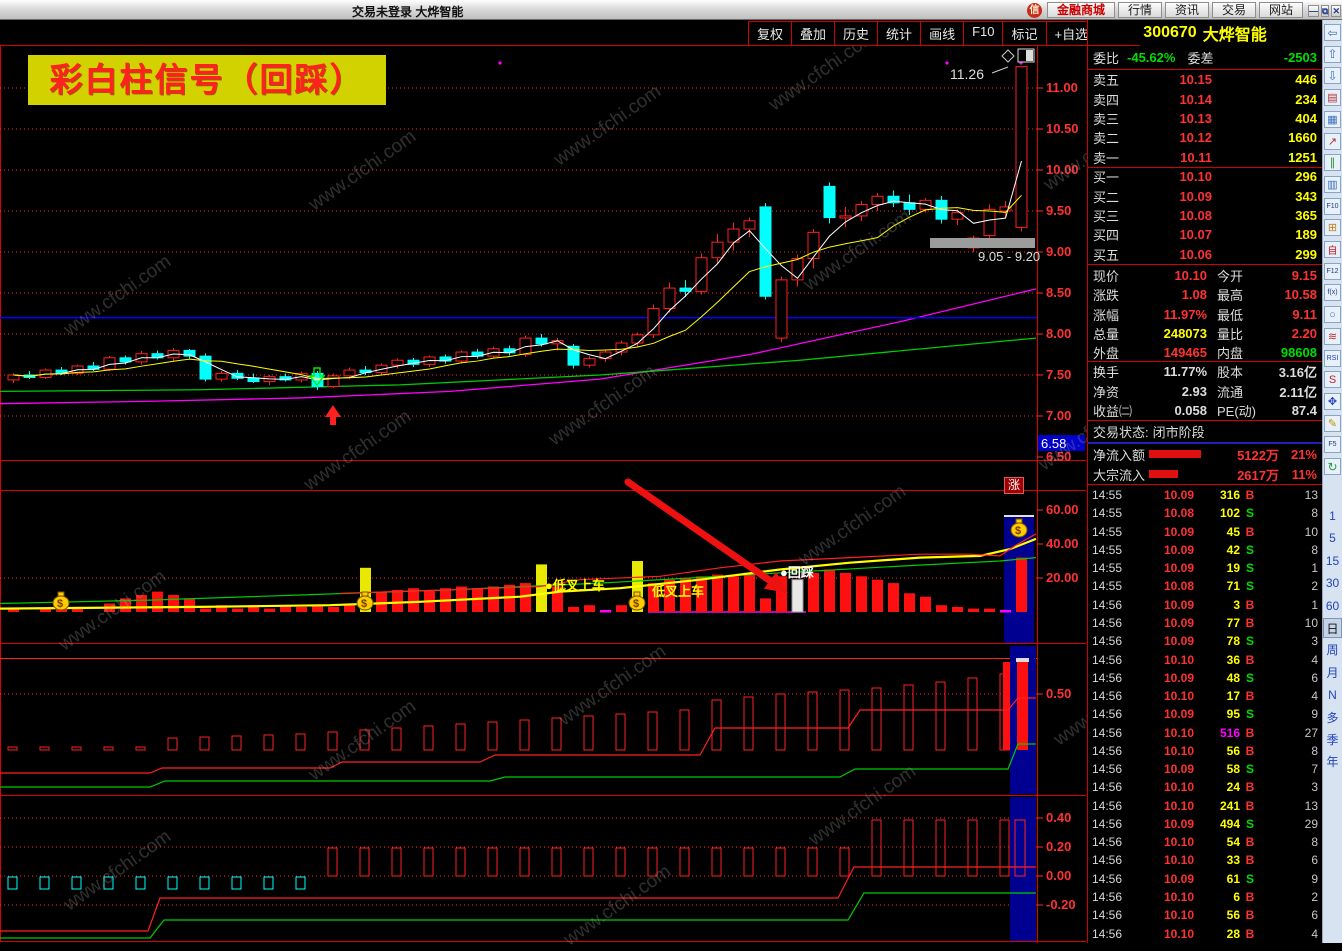 The height and width of the screenshot is (951, 1342). What do you see at coordinates (770, 33) in the screenshot?
I see `toolbar-button-1: 复权` at bounding box center [770, 33].